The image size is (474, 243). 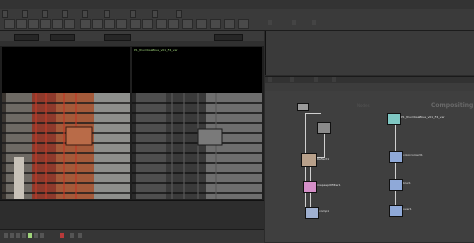 I want to click on node-reflect, so click(x=309, y=160).